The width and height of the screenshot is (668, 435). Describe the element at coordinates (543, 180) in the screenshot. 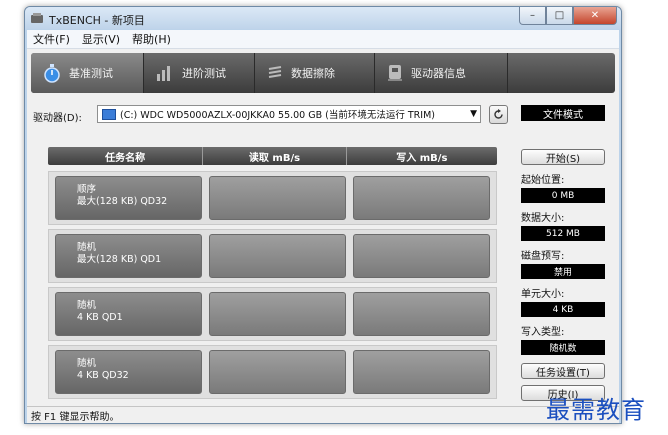

I see `start-position-label: 起始位置:` at that location.